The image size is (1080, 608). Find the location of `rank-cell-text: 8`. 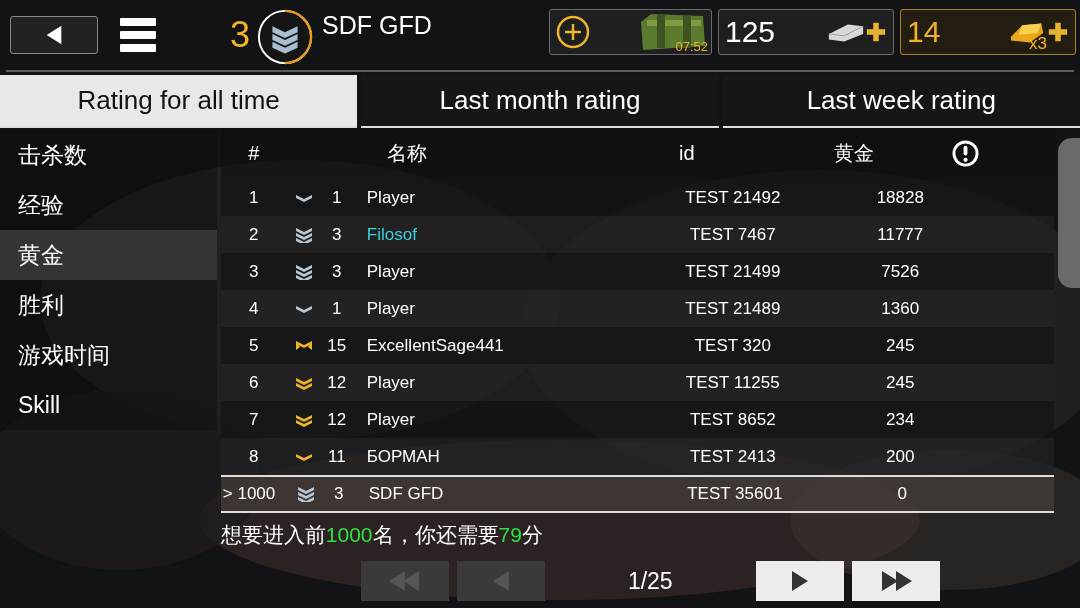

rank-cell-text: 8 is located at coordinates (254, 456).